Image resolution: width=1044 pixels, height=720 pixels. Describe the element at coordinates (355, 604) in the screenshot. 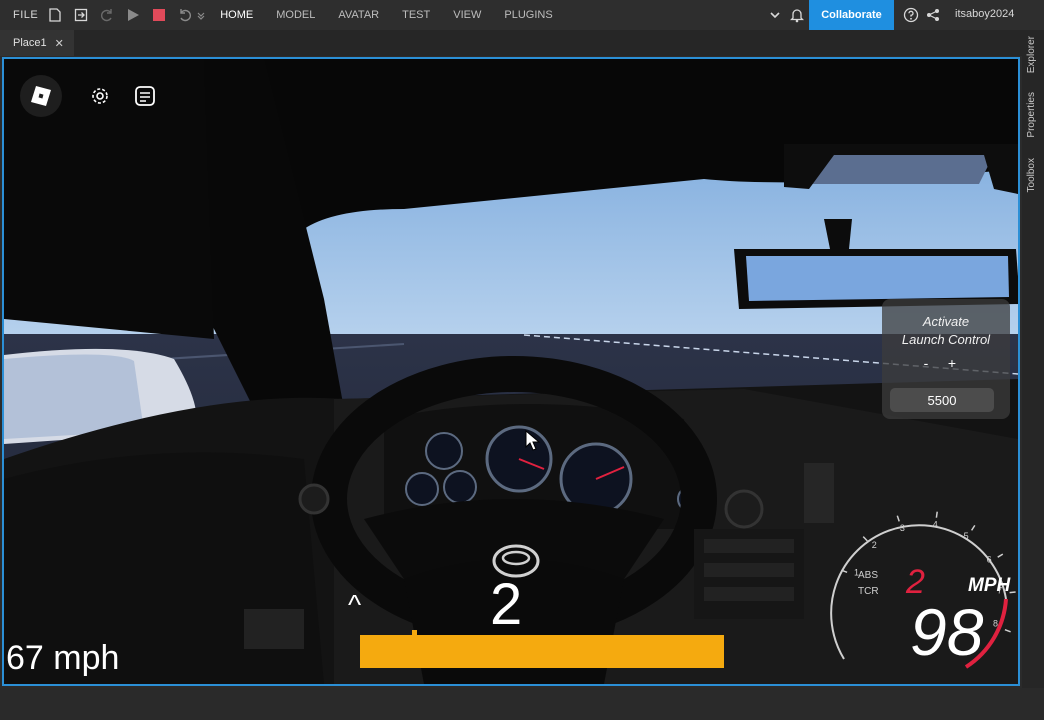

I see `shift-up-indicator: ^` at that location.